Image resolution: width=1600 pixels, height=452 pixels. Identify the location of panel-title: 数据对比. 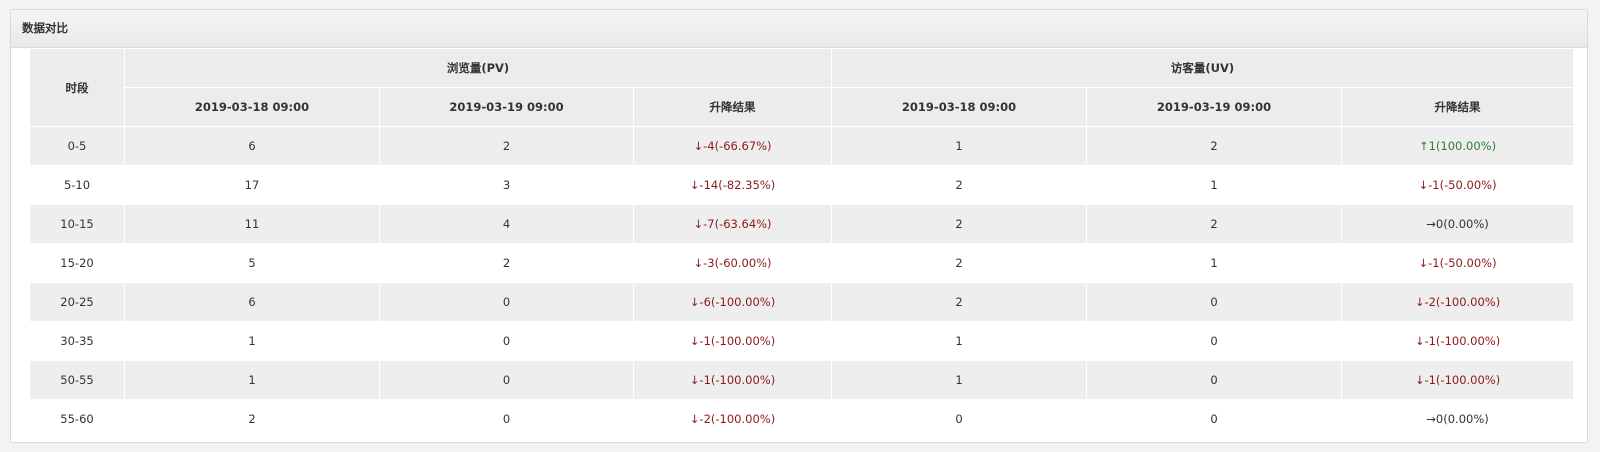
(799, 29).